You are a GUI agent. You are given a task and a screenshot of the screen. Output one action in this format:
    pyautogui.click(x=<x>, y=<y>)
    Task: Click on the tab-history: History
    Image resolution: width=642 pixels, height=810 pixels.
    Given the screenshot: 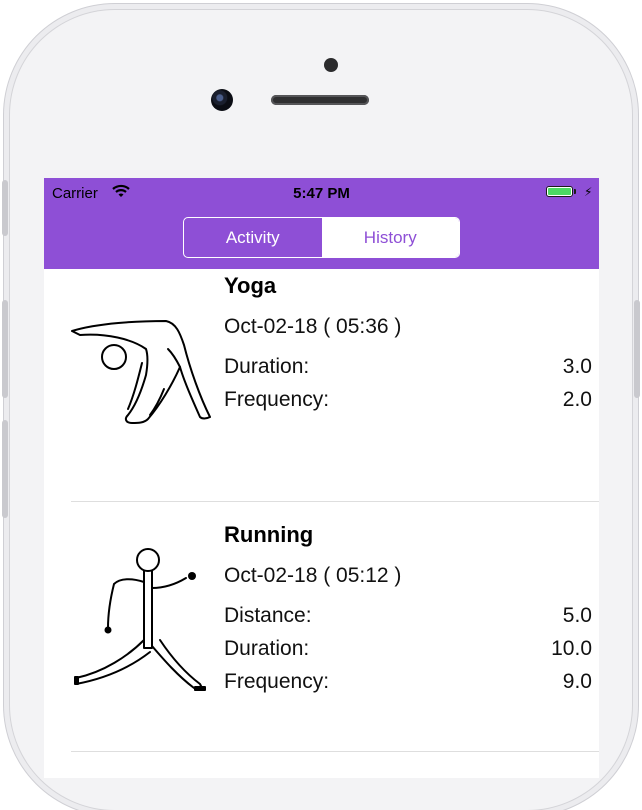 What is the action you would take?
    pyautogui.click(x=390, y=237)
    